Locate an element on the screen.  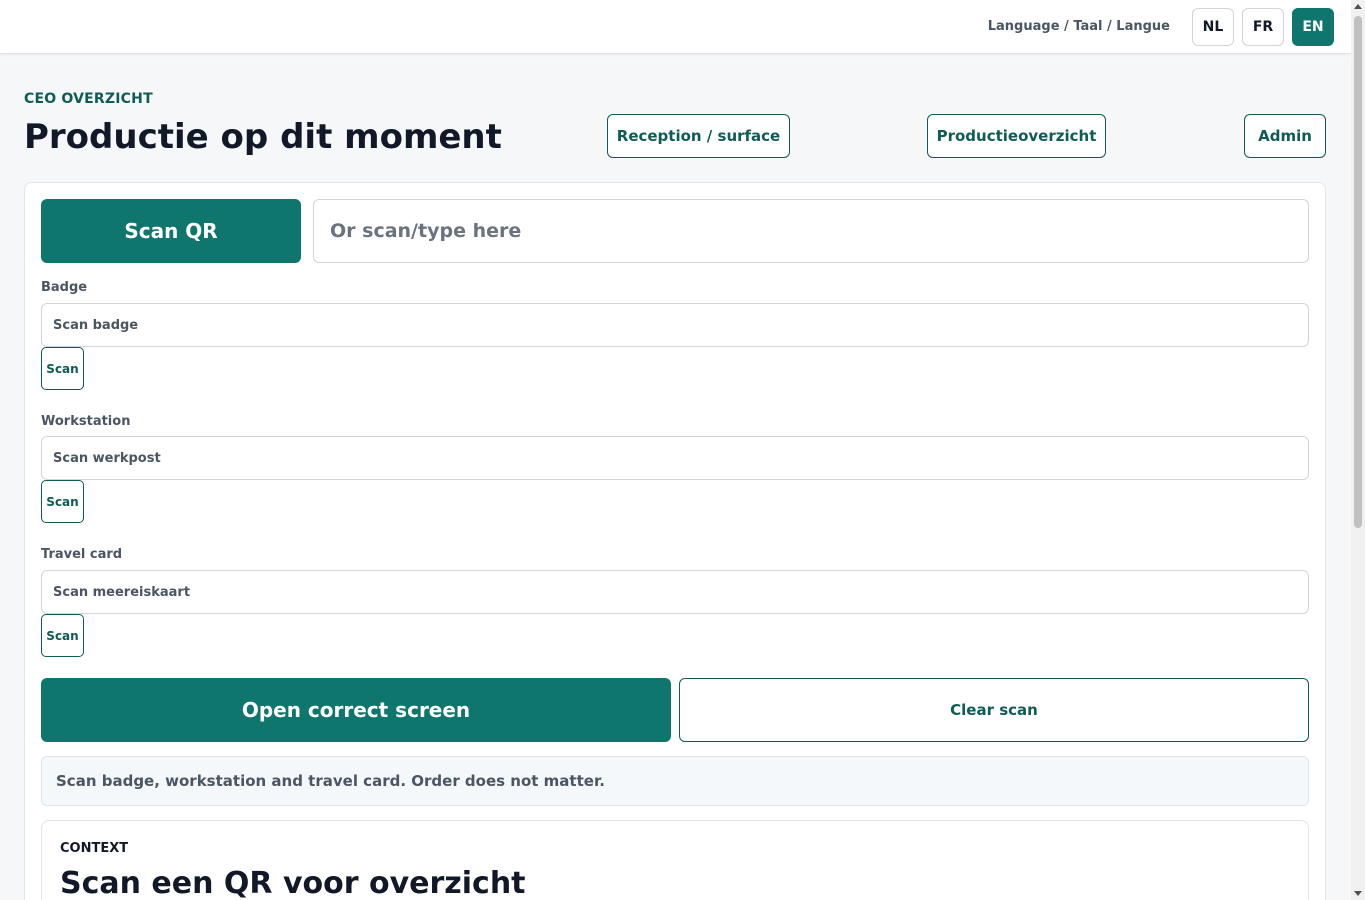
travel-card-label: Travel card is located at coordinates (82, 554).